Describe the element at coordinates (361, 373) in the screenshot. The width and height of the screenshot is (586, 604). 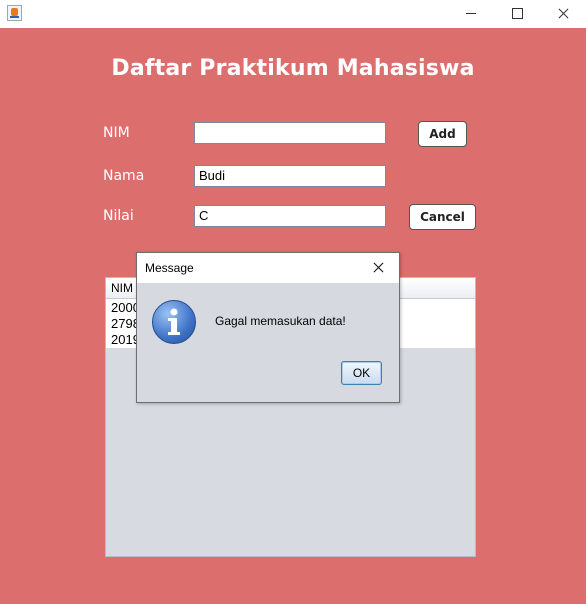
I see `ok-button: OK` at that location.